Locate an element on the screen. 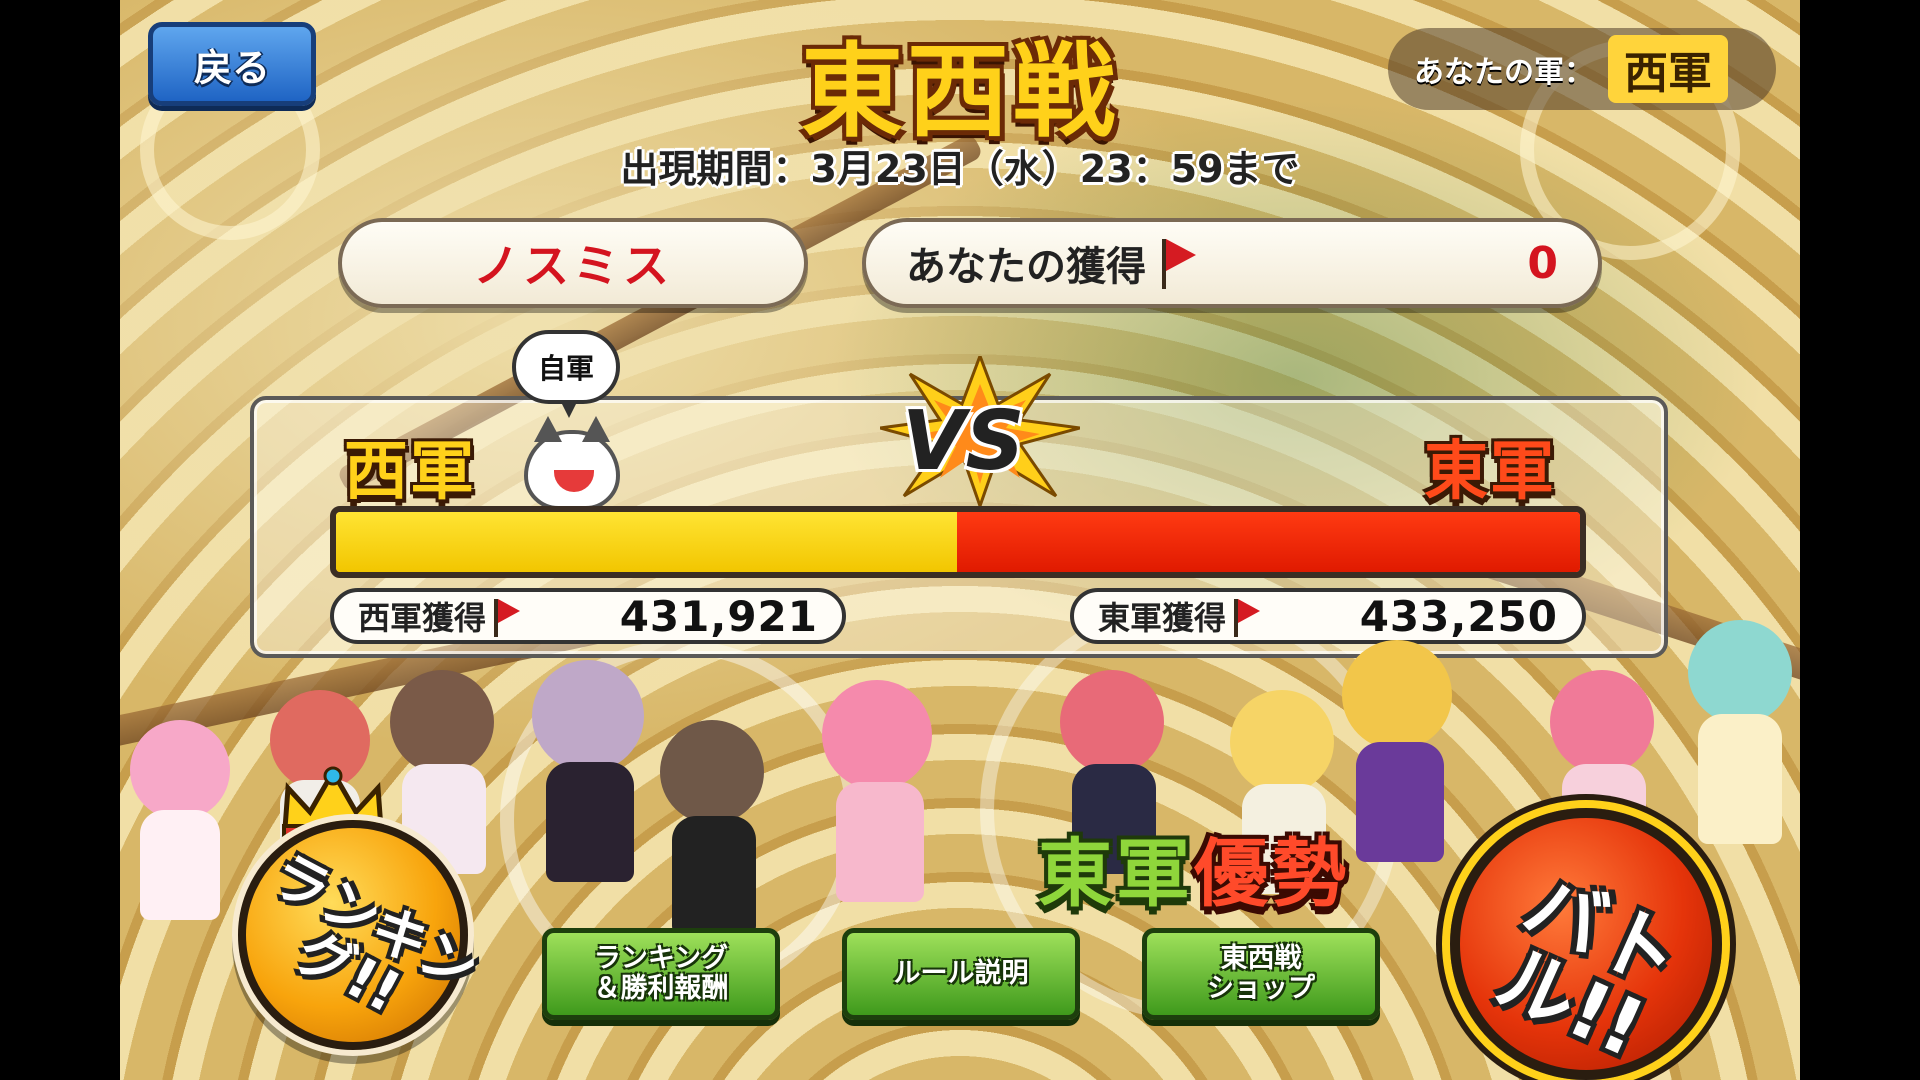 This screenshot has height=1080, width=1920. your-earned-value: 0 is located at coordinates (1542, 263).